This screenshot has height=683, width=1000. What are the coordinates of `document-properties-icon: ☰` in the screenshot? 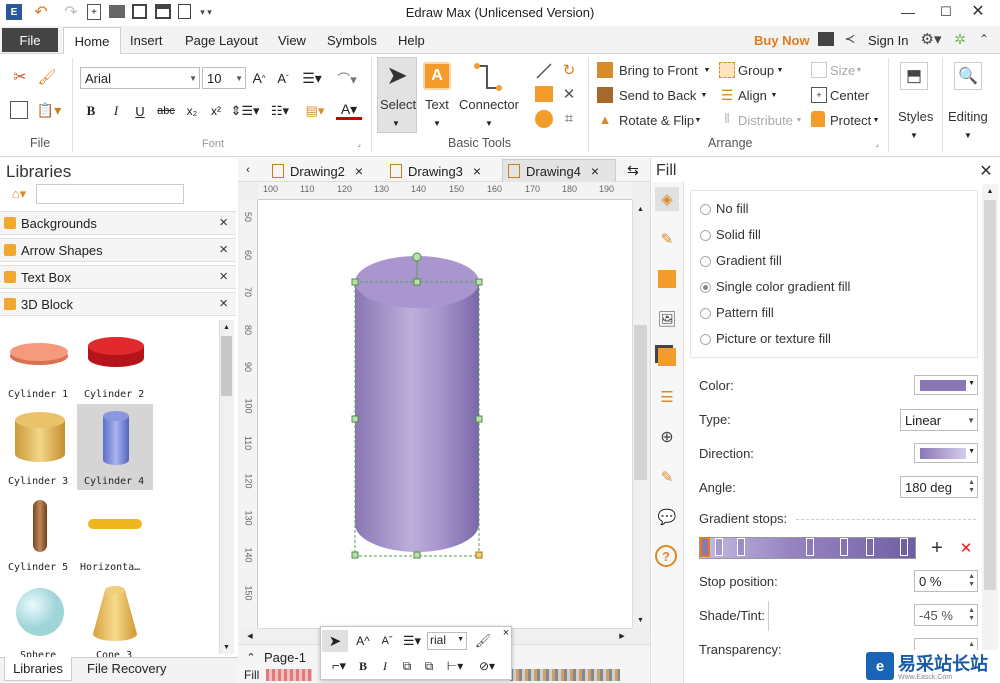 It's located at (667, 397).